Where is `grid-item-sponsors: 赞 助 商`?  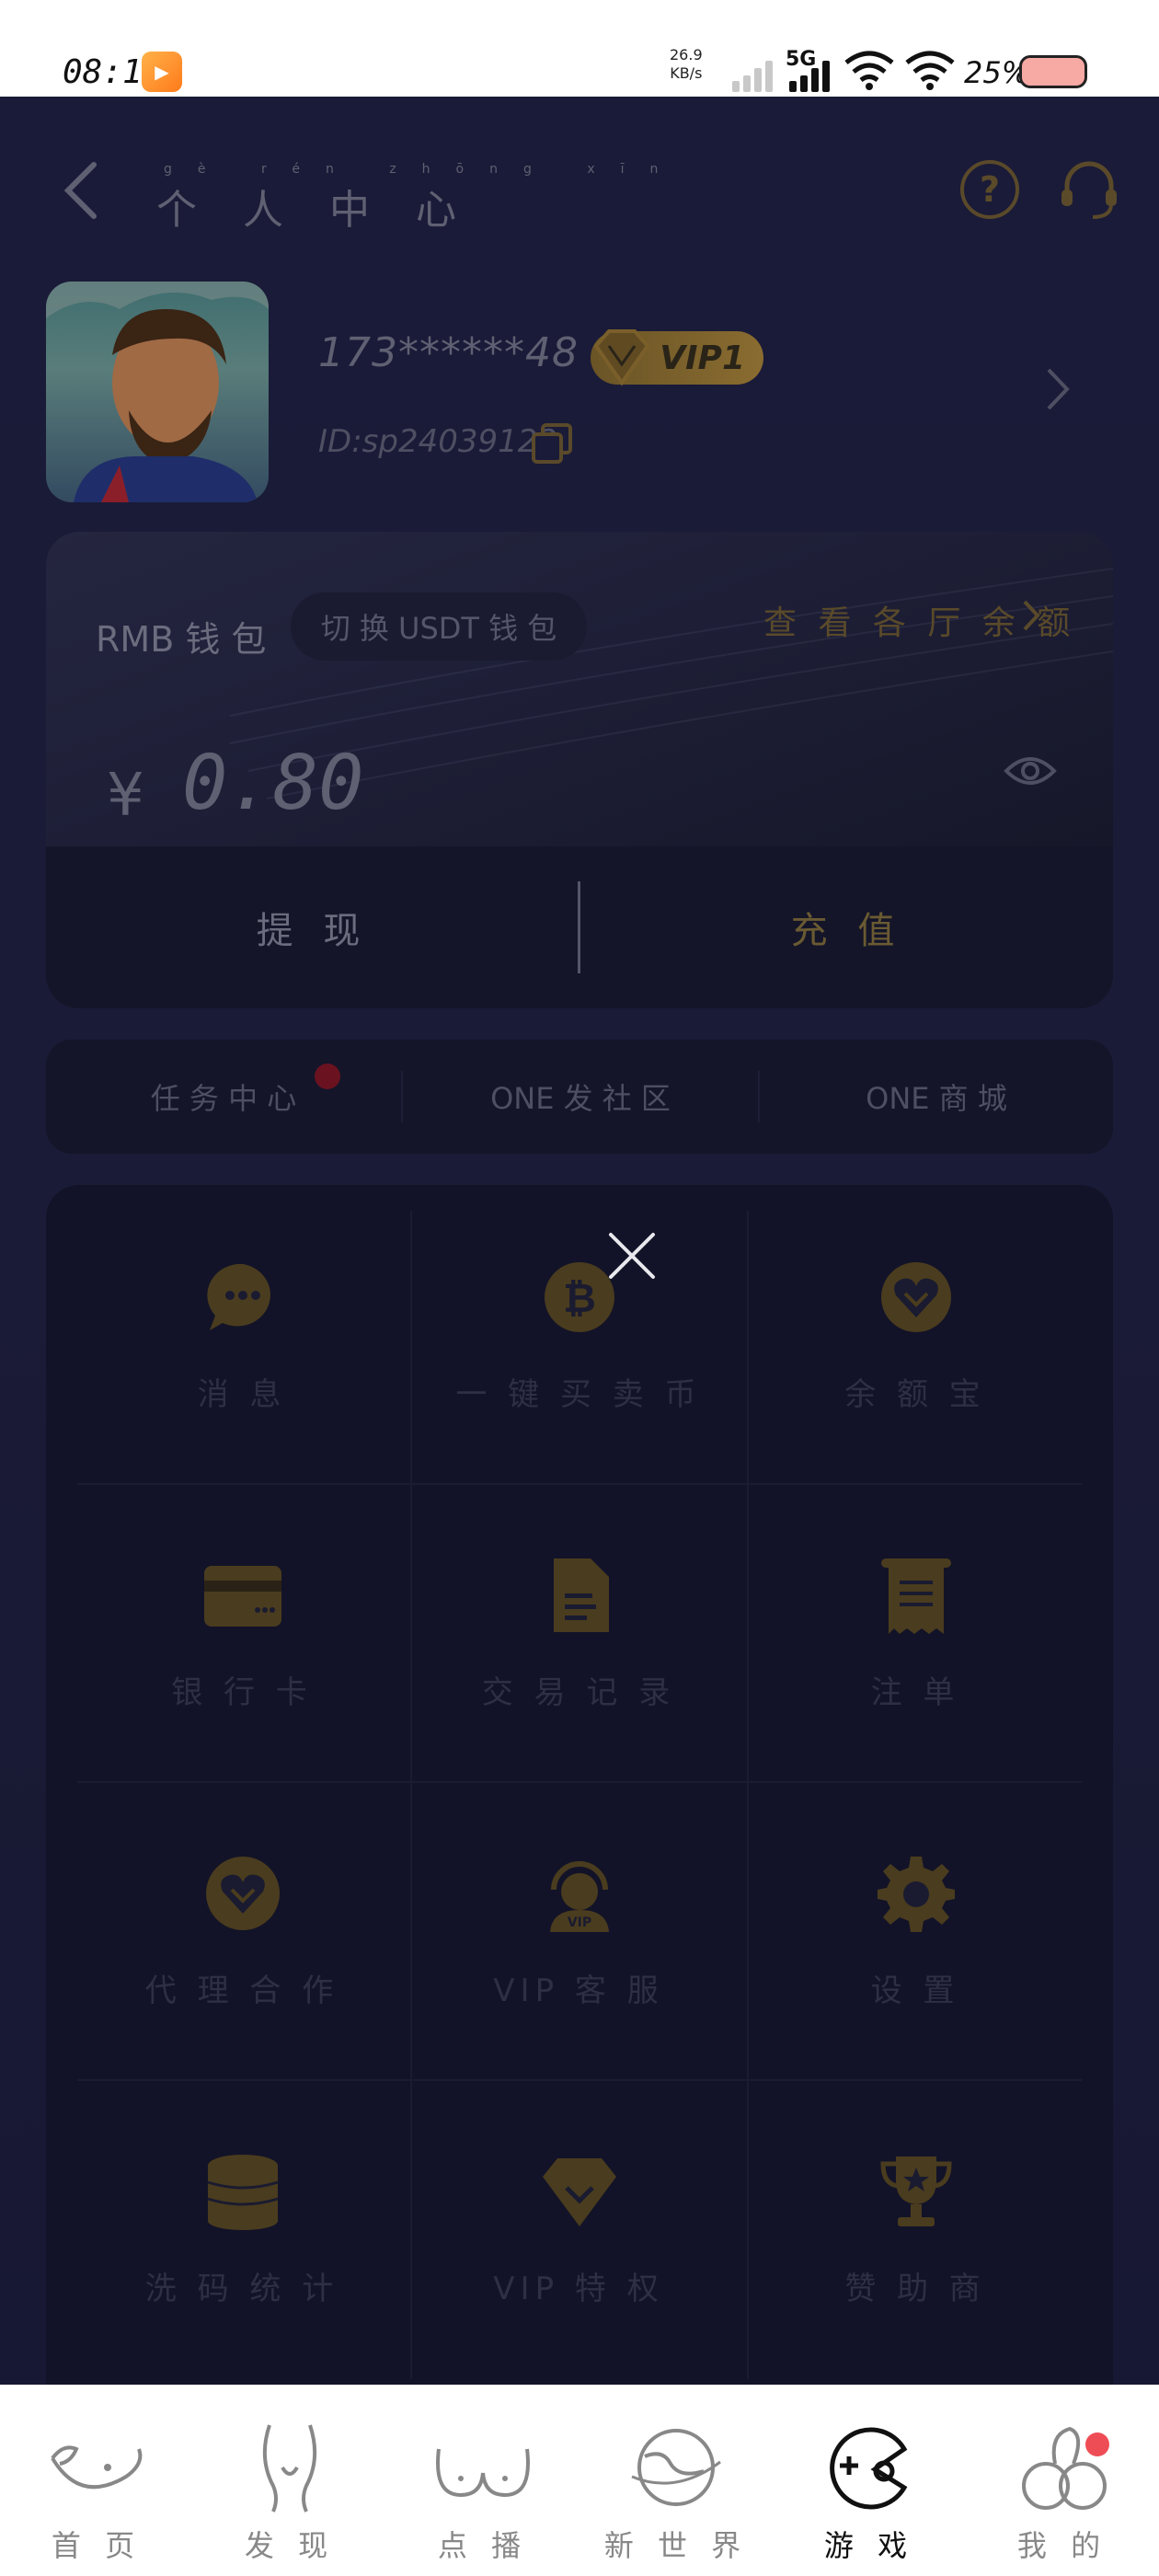 grid-item-sponsors: 赞 助 商 is located at coordinates (915, 2212).